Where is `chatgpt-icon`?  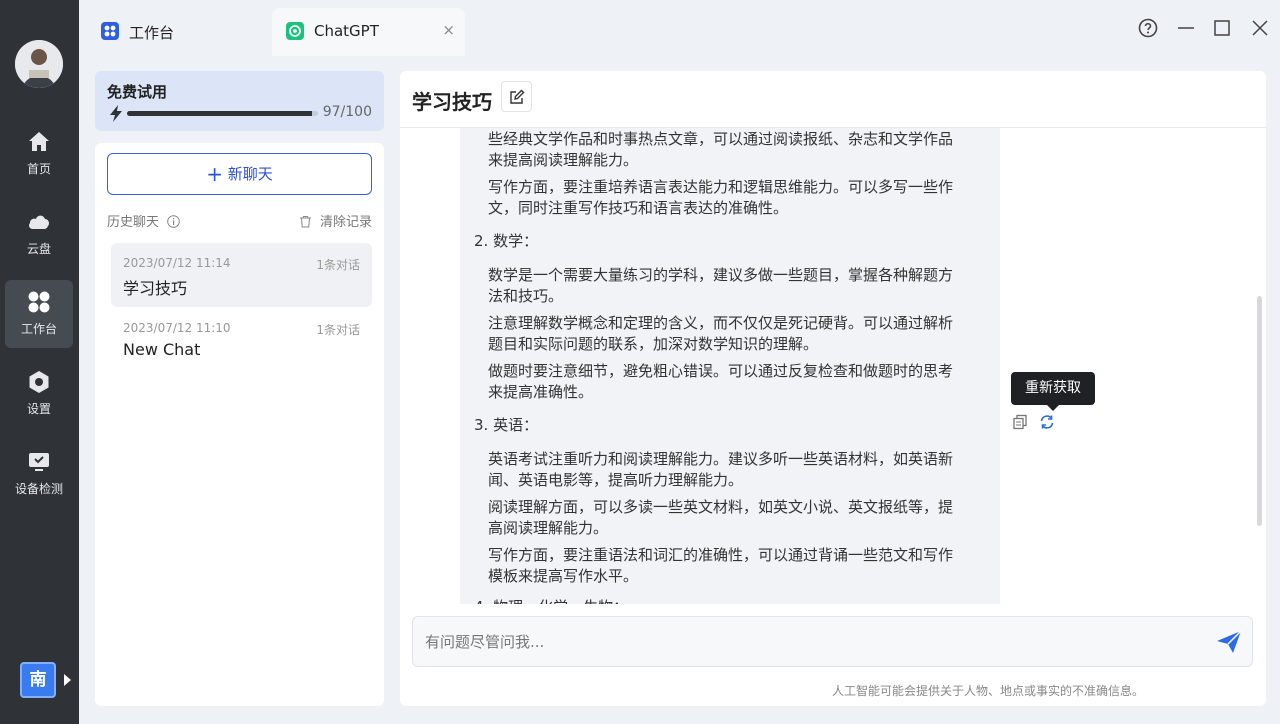
chatgpt-icon is located at coordinates (295, 31).